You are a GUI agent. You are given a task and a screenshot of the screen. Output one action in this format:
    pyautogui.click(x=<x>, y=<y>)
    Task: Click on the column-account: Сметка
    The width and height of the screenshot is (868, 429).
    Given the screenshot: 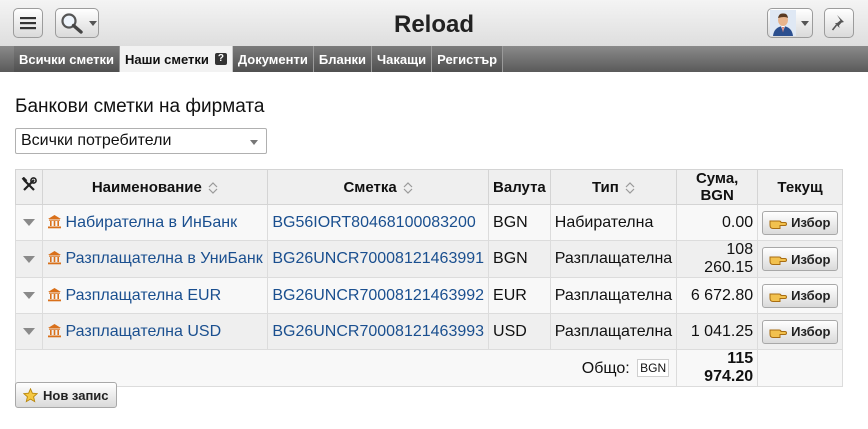 What is the action you would take?
    pyautogui.click(x=378, y=187)
    